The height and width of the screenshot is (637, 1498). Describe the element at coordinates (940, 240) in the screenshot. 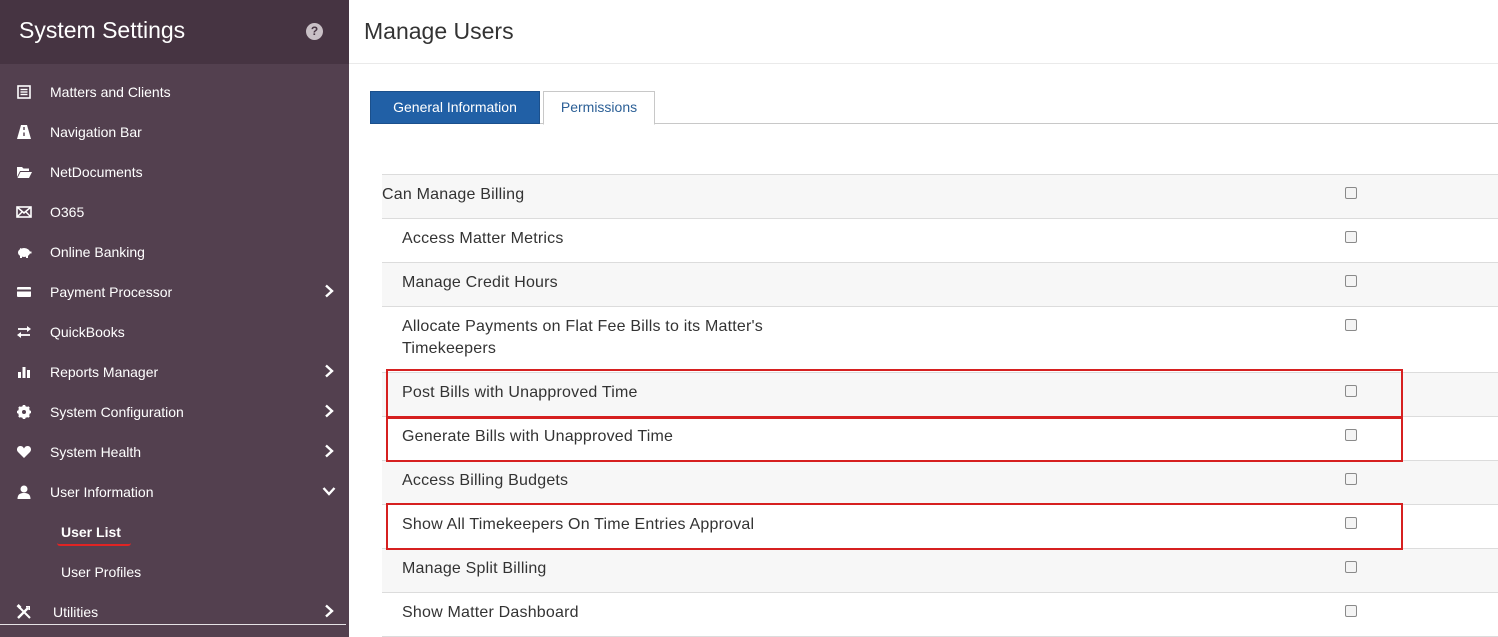

I see `permission-row: Access Matter Metrics` at that location.